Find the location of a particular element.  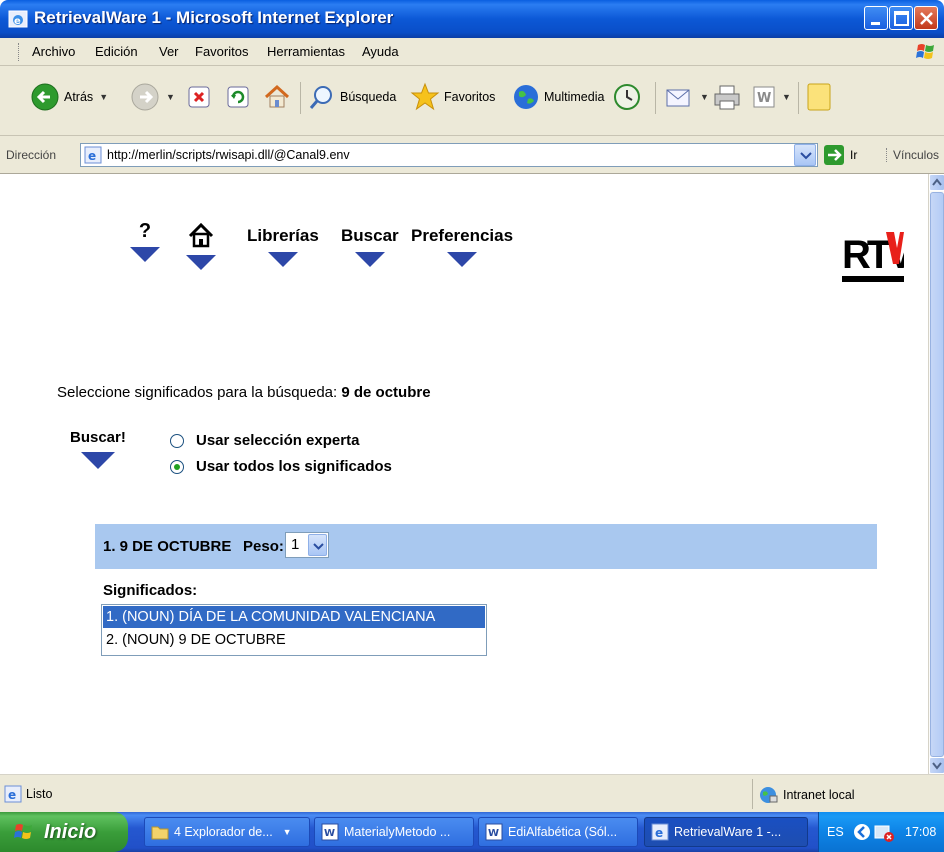

home-nav-button is located at coordinates (201, 245).